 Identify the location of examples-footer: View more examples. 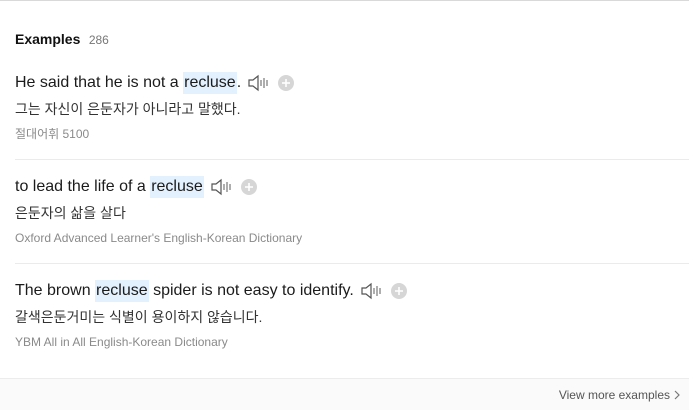
(344, 394).